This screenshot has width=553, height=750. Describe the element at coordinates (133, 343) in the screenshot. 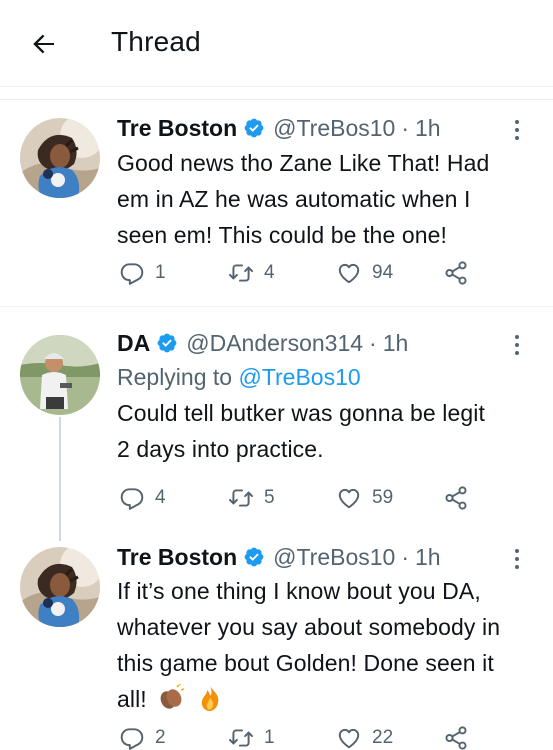

I see `author-name: DA` at that location.